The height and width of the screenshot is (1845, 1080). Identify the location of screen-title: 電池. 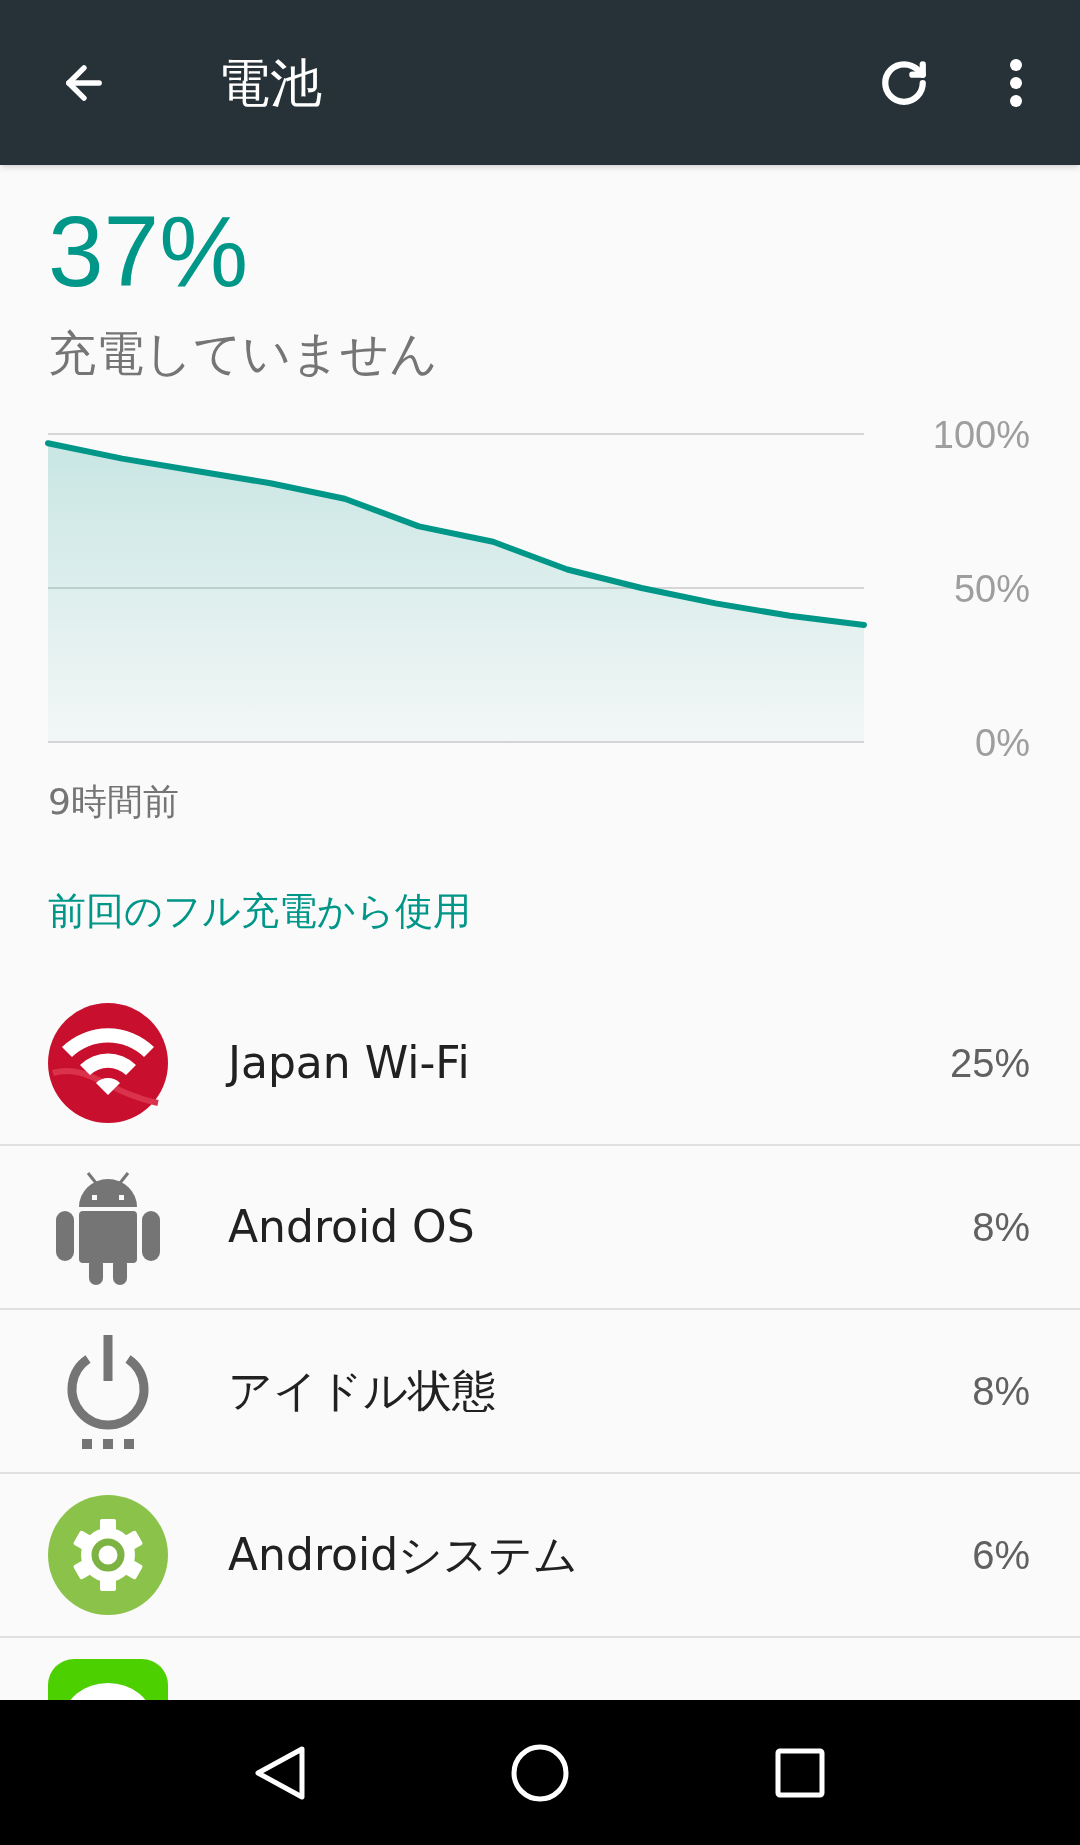
(270, 83).